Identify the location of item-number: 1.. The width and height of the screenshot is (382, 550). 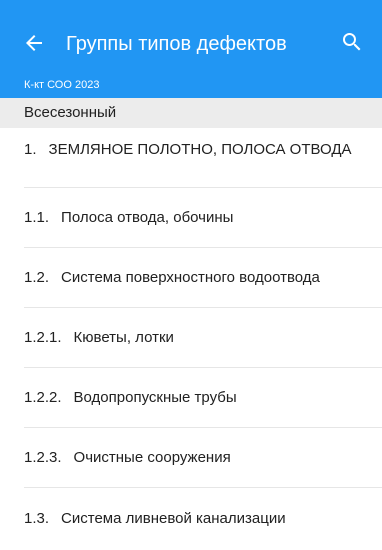
(30, 149).